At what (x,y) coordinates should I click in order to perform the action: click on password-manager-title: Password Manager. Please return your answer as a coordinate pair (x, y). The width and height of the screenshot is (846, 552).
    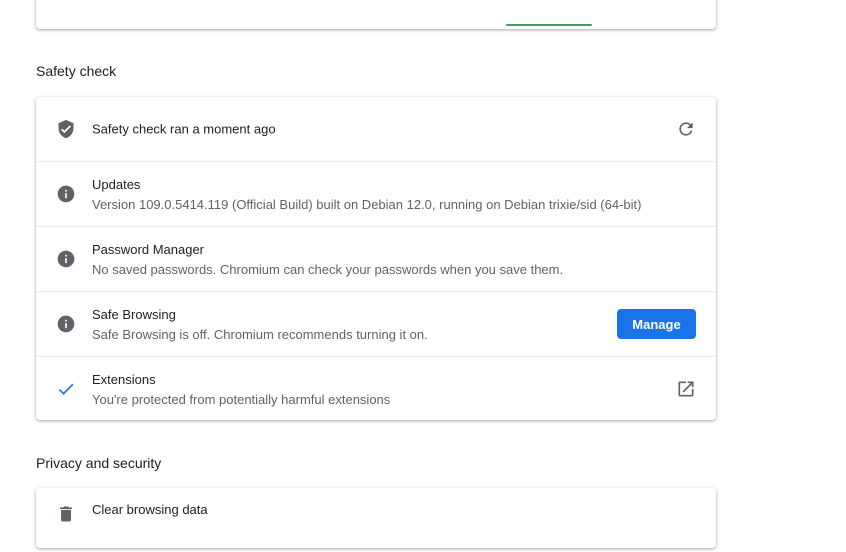
    Looking at the image, I should click on (148, 249).